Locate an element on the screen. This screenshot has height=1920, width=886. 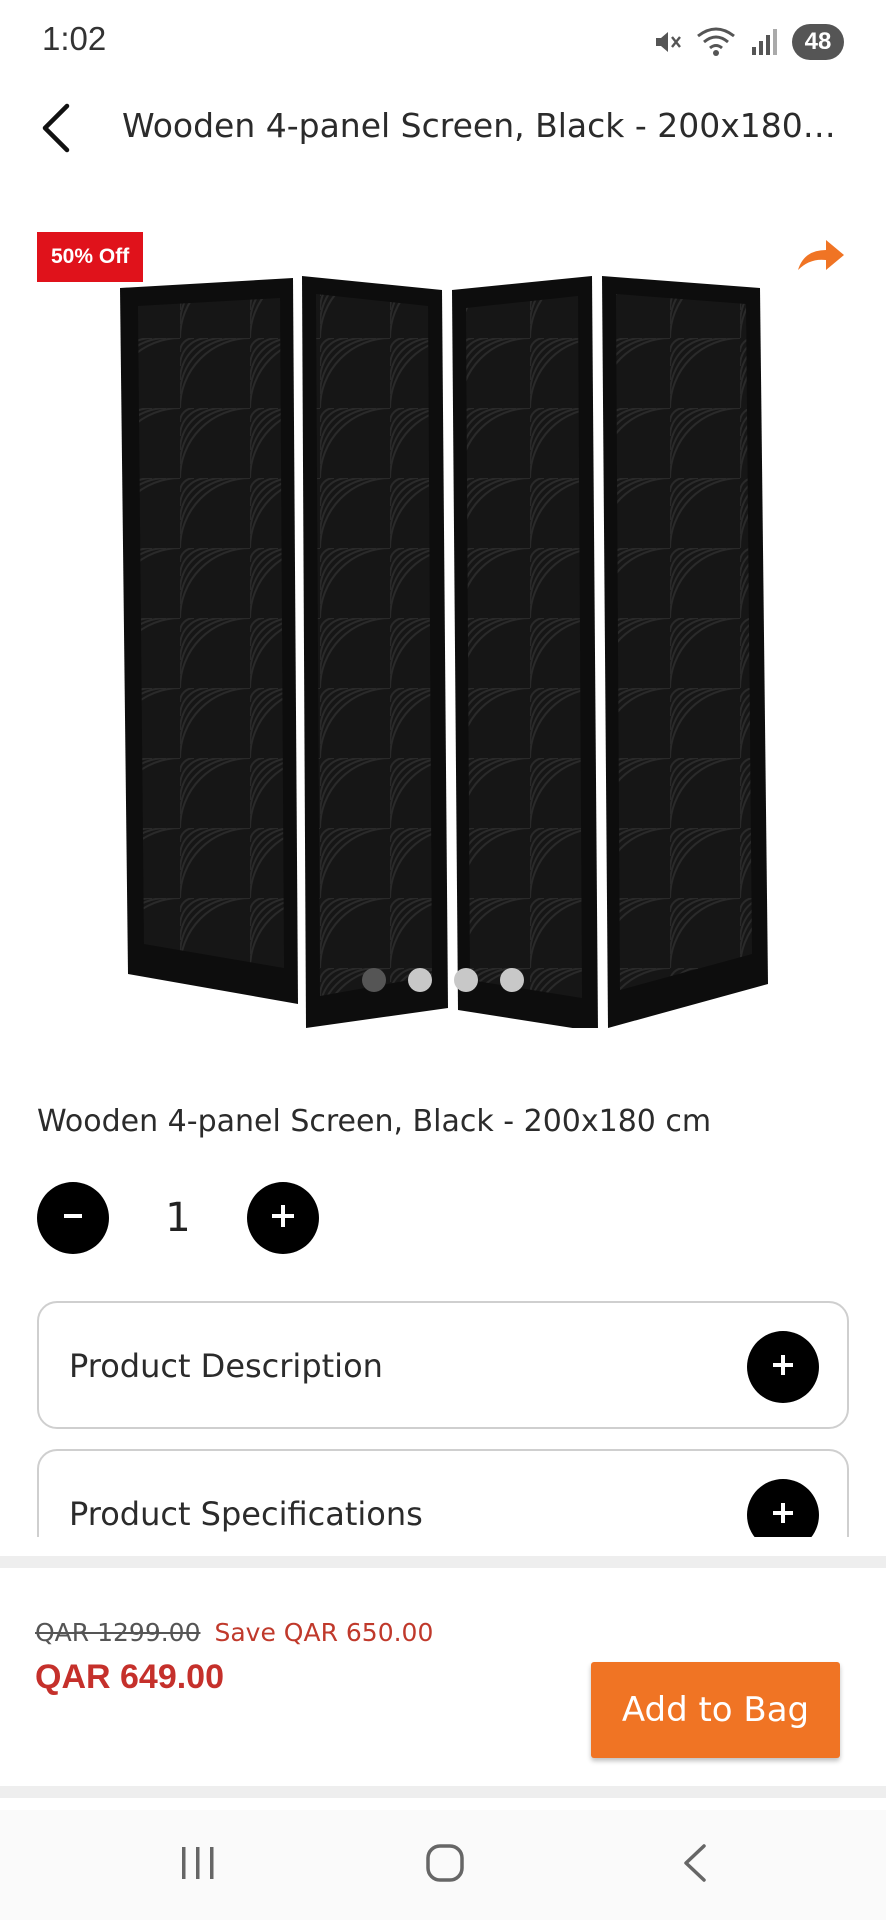
current-price: QAR 649.00 is located at coordinates (129, 1677).